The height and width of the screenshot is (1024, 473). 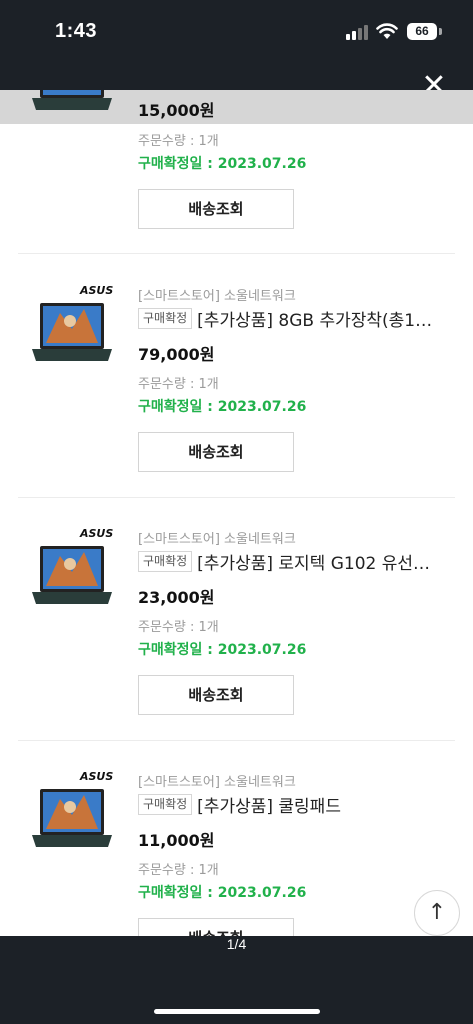 I want to click on product-price: 79,000원, so click(x=176, y=354).